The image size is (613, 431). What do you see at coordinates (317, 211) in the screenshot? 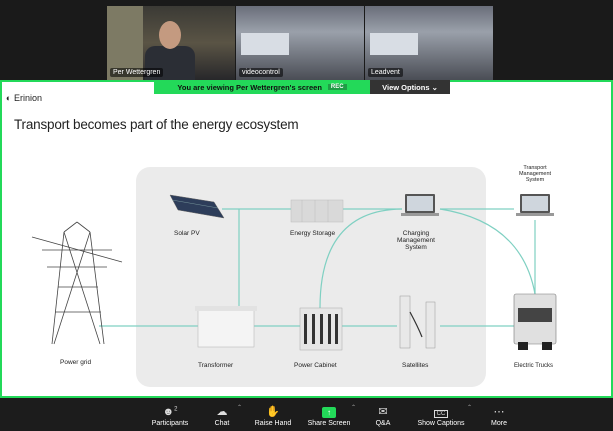
I see `energy-storage-icon` at bounding box center [317, 211].